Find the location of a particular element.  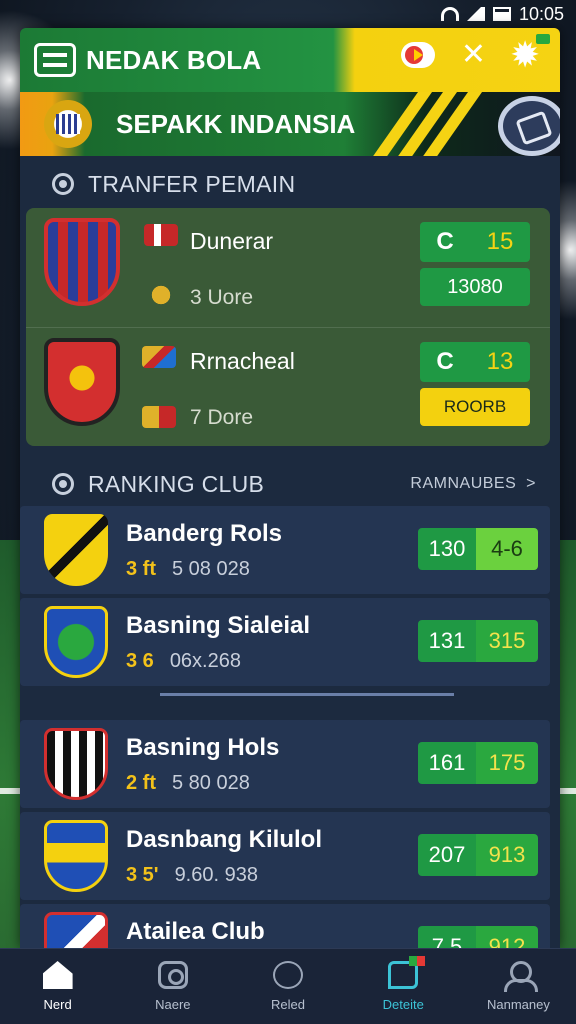

club-name: Basning Sialeial is located at coordinates (218, 625).